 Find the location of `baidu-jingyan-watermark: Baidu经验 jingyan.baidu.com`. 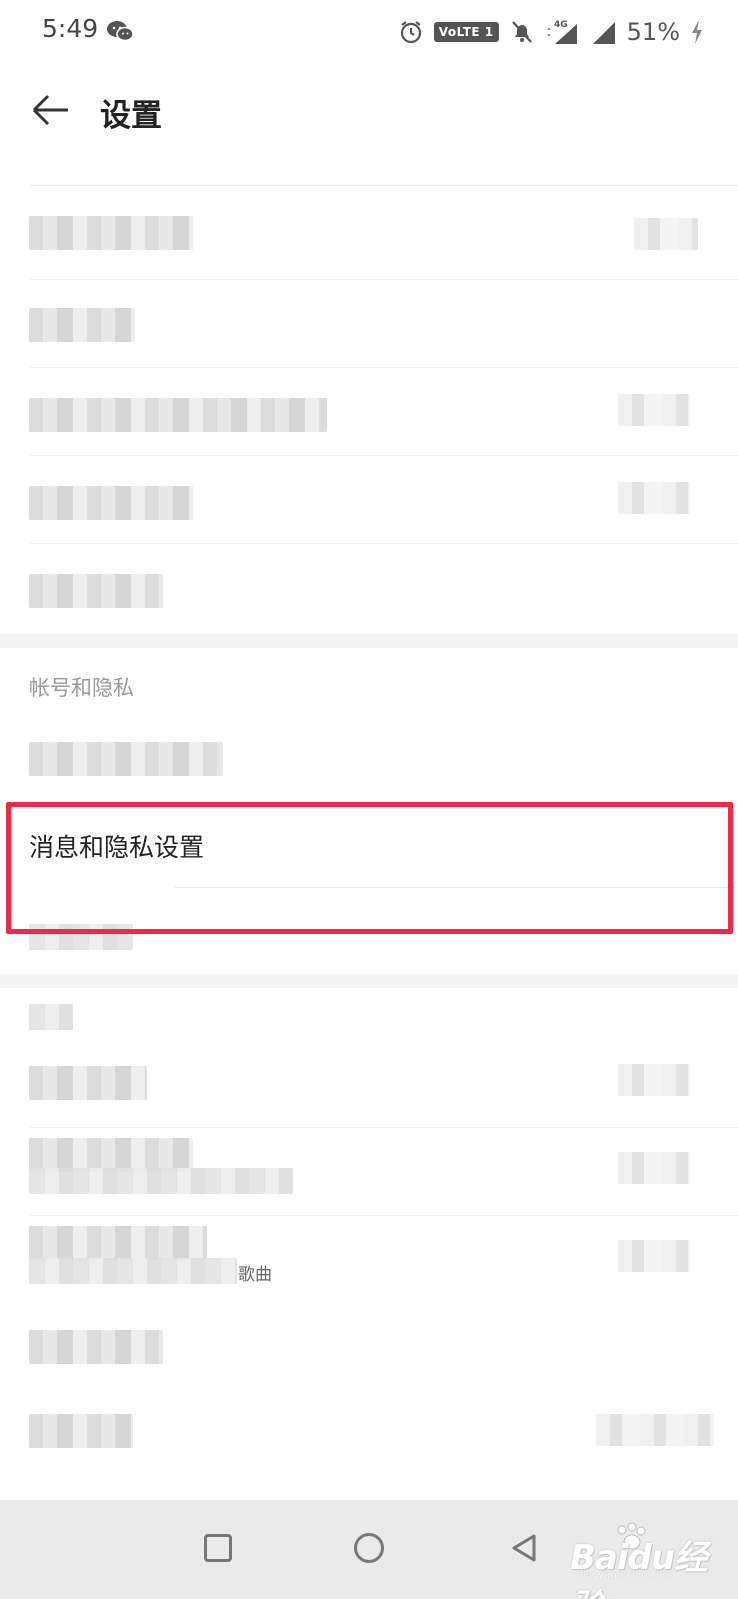

baidu-jingyan-watermark: Baidu经验 jingyan.baidu.com is located at coordinates (645, 1560).